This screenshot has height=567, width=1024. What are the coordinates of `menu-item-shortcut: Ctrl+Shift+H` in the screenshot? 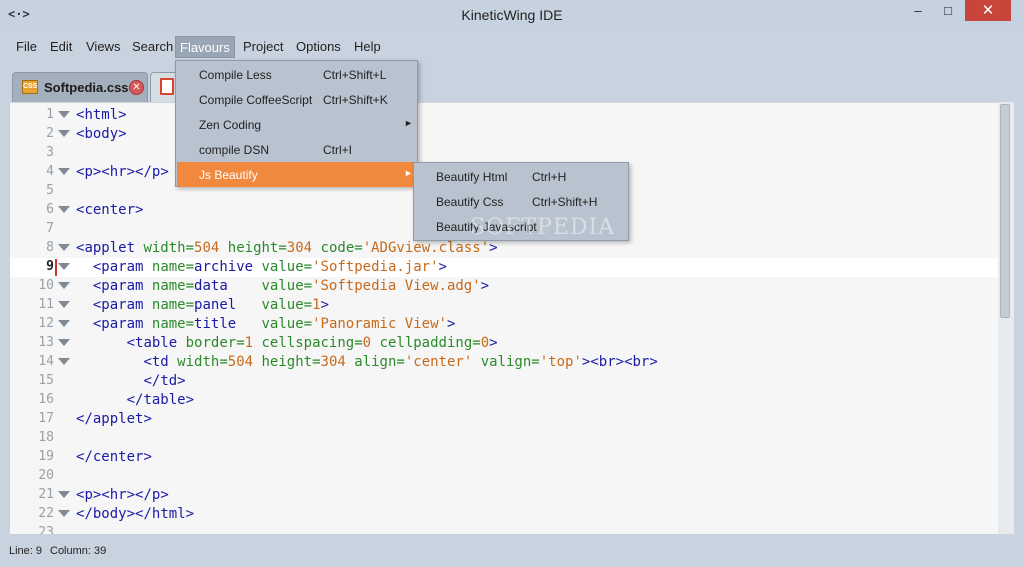 It's located at (565, 202).